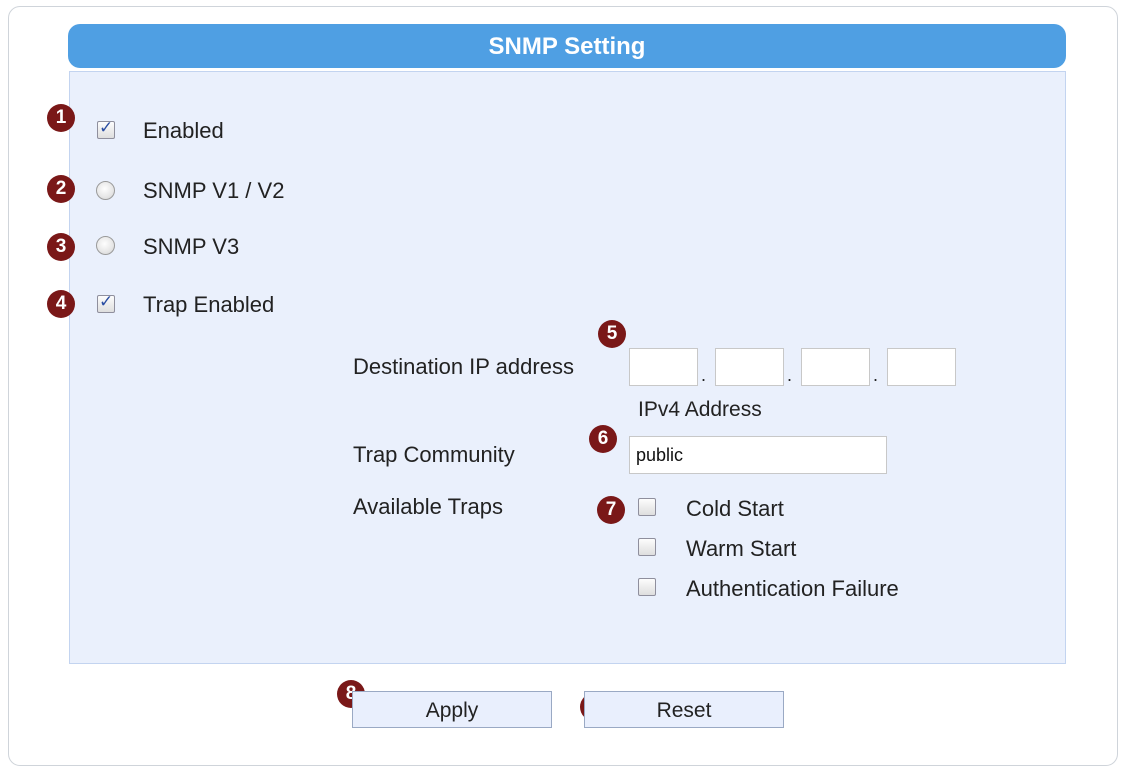 The height and width of the screenshot is (771, 1123). I want to click on callout-badge-1: 1, so click(61, 118).